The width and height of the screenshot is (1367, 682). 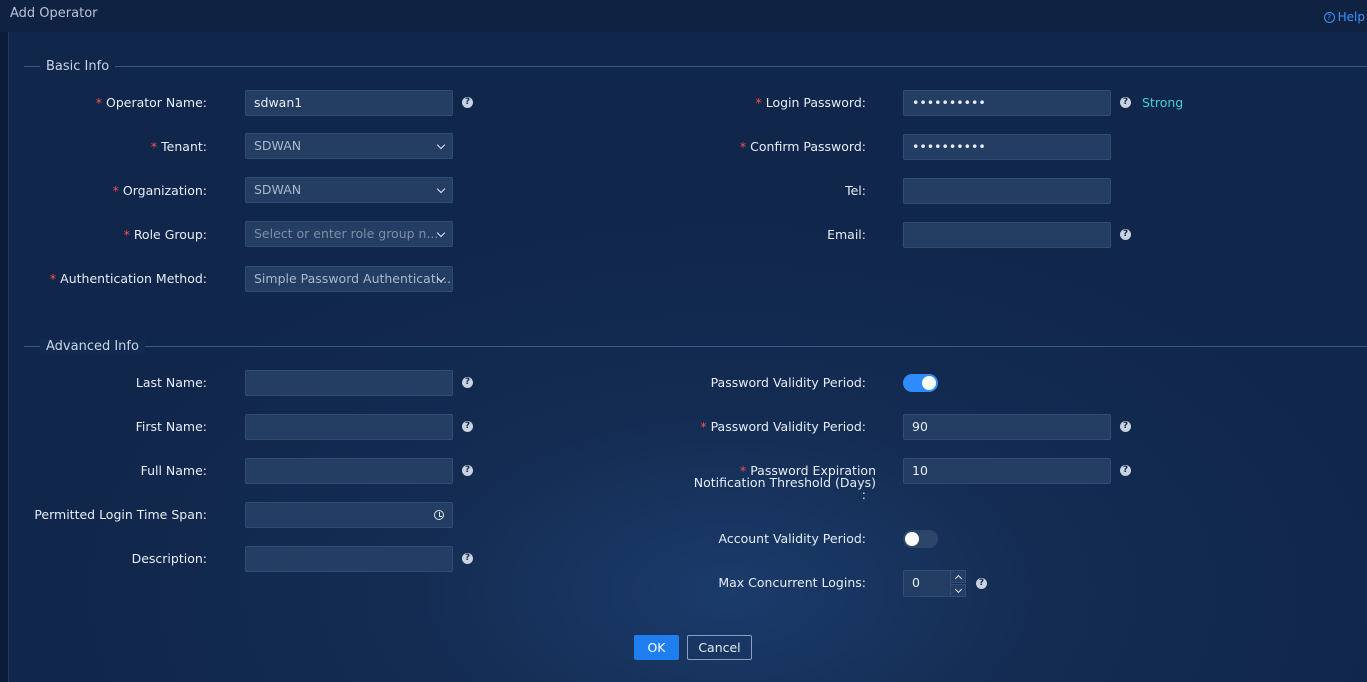 I want to click on max-logins-input: 0, so click(x=927, y=583).